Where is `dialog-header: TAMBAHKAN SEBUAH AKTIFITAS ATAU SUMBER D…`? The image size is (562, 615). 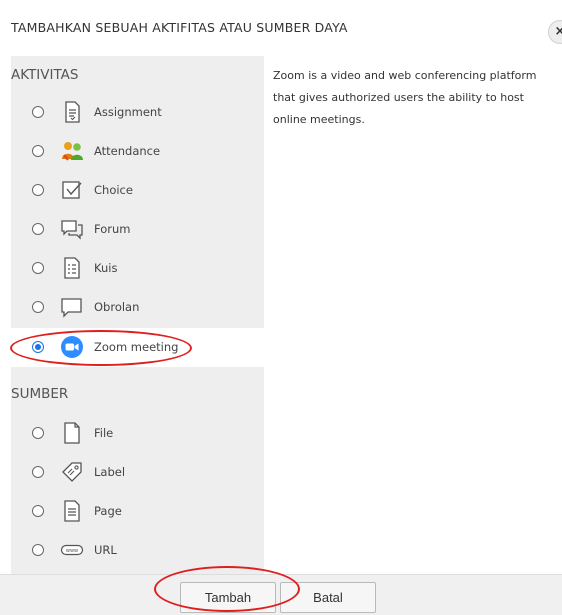 dialog-header: TAMBAHKAN SEBUAH AKTIFITAS ATAU SUMBER D… is located at coordinates (281, 28).